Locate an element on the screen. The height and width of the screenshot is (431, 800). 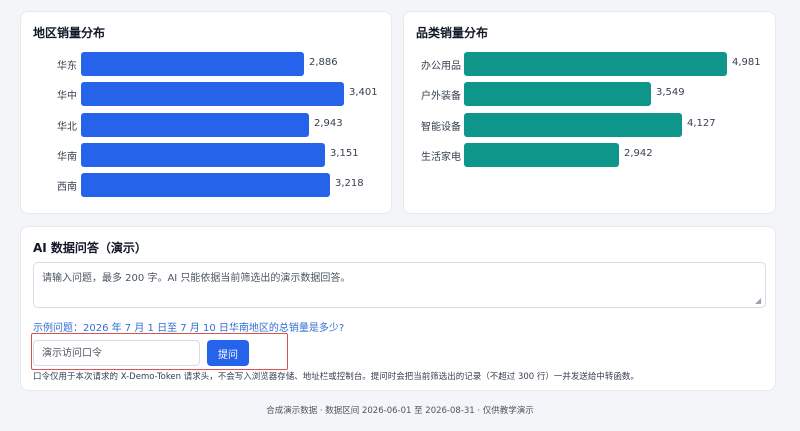
resize-grip-icon: ◢ is located at coordinates (759, 301).